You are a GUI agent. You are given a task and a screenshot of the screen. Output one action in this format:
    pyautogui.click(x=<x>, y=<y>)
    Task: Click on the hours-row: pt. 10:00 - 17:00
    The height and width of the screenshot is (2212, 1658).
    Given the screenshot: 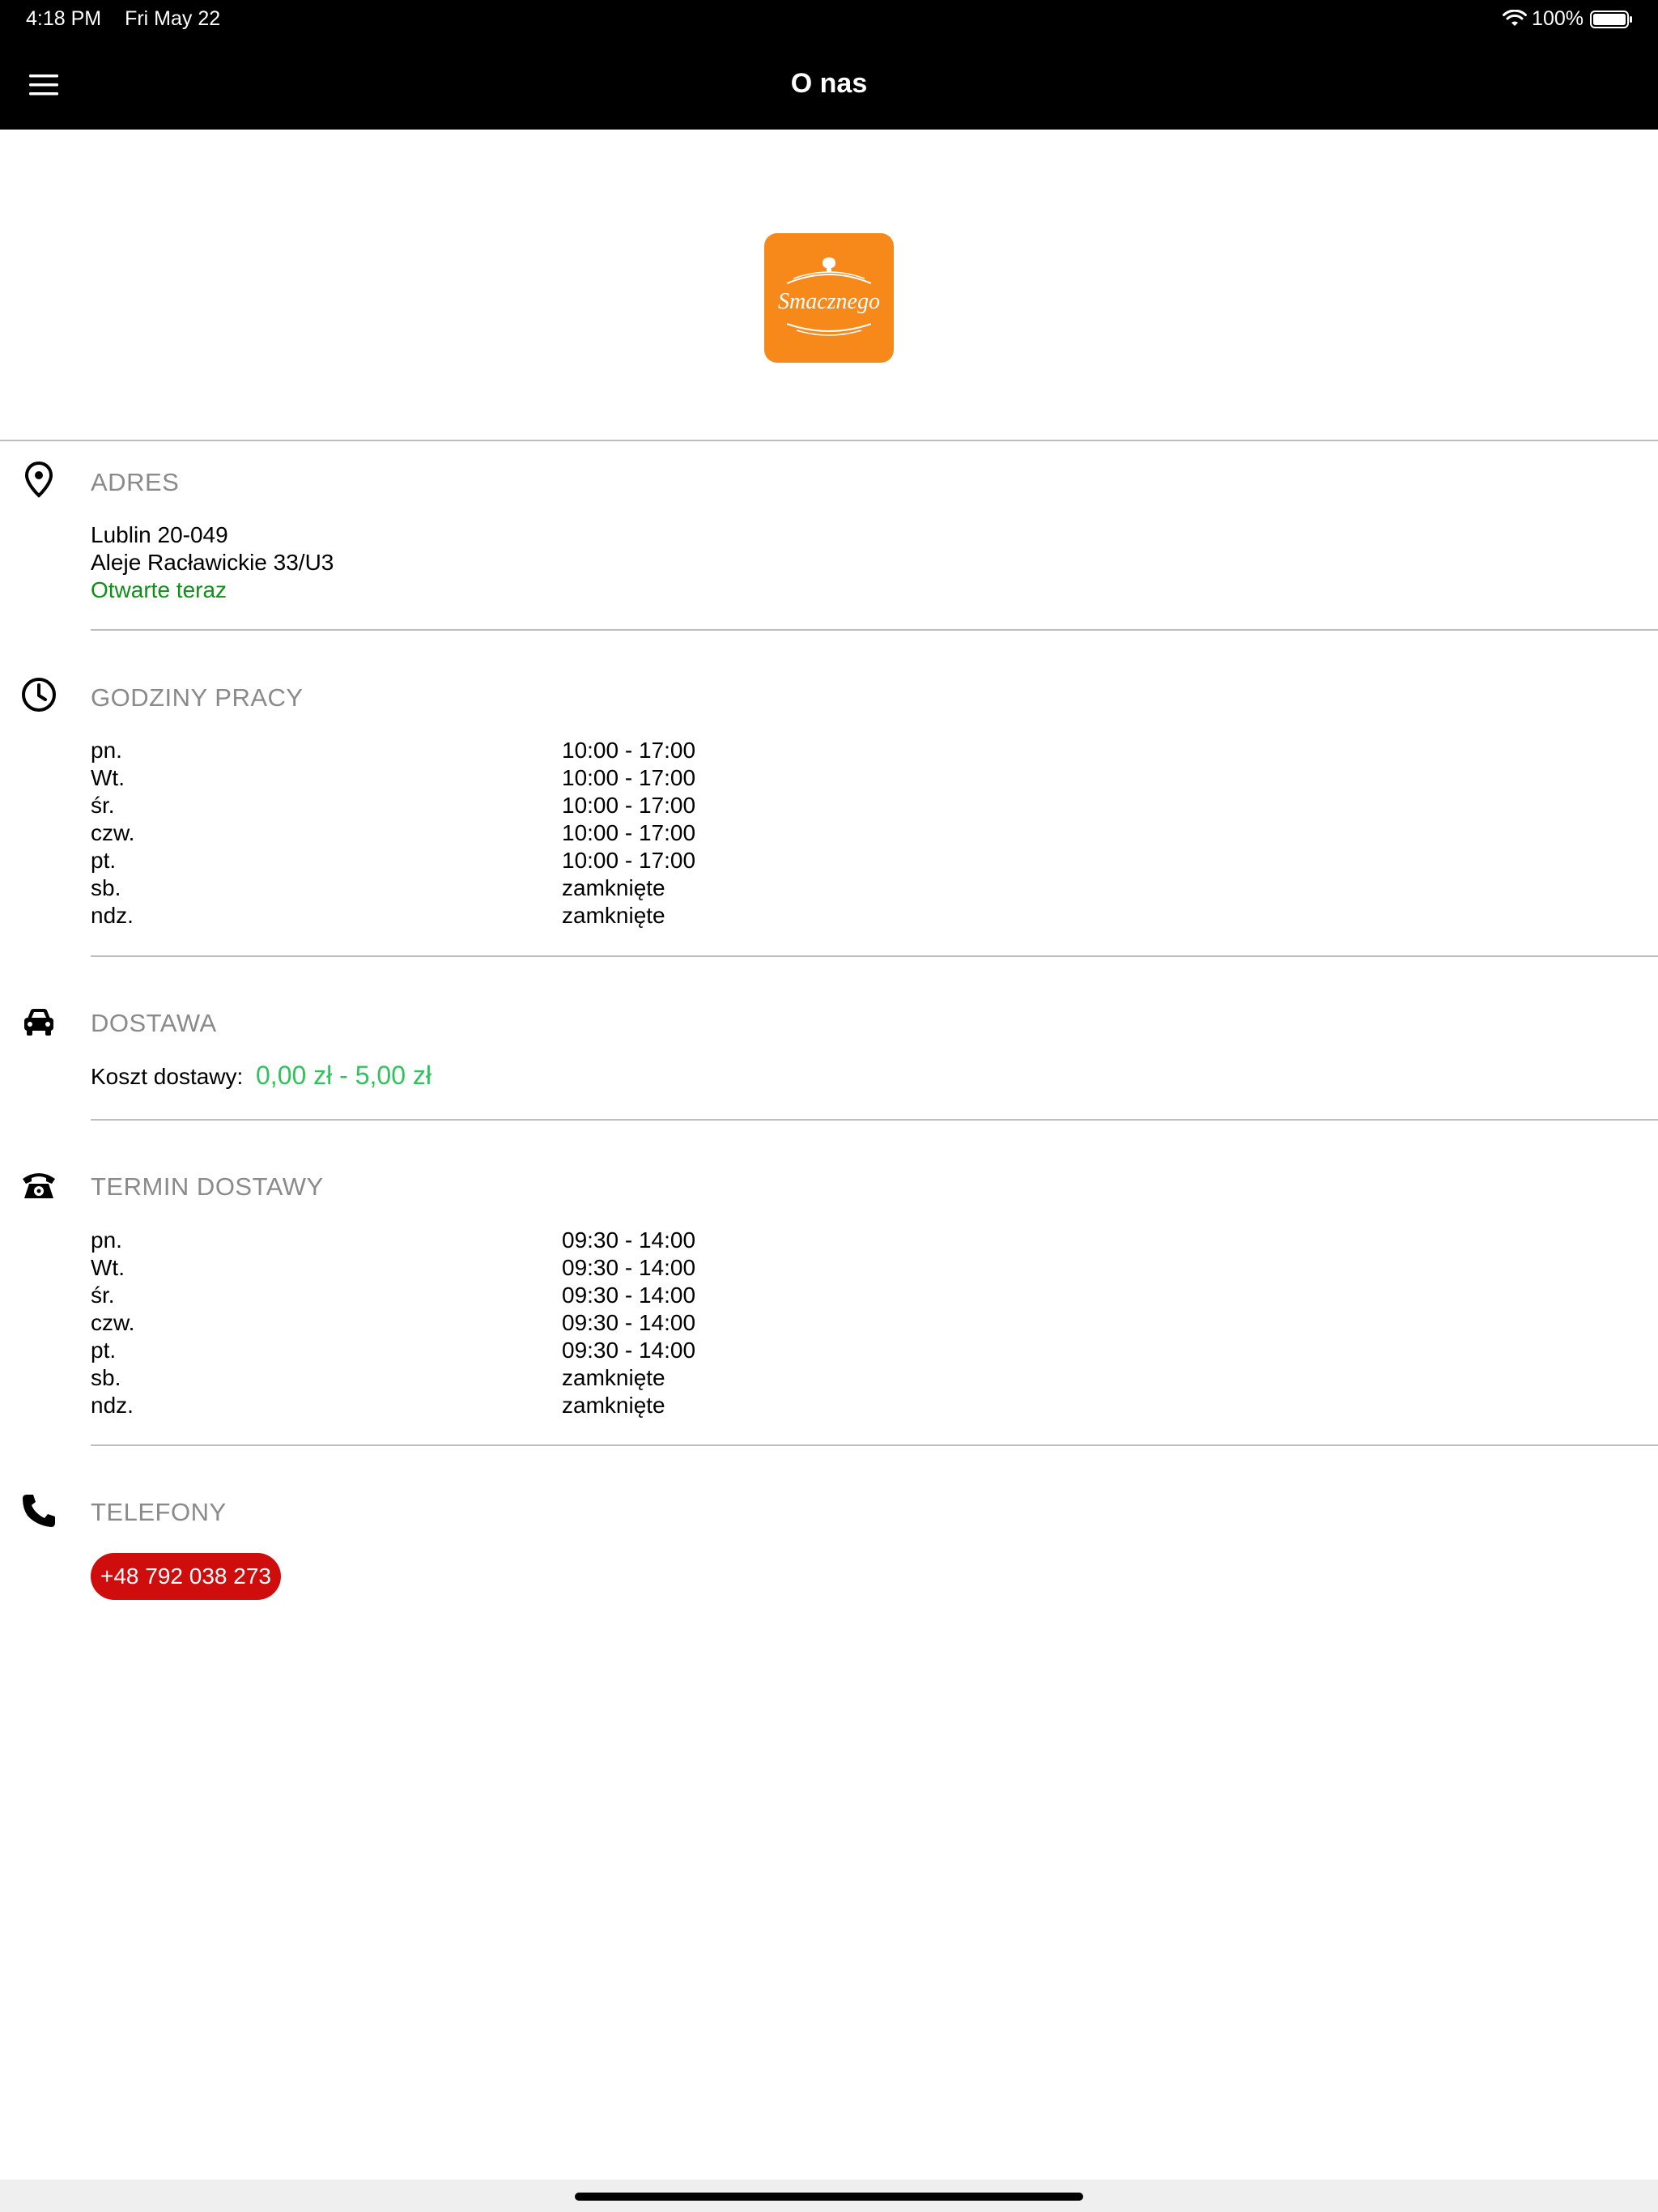 What is the action you would take?
    pyautogui.click(x=455, y=860)
    